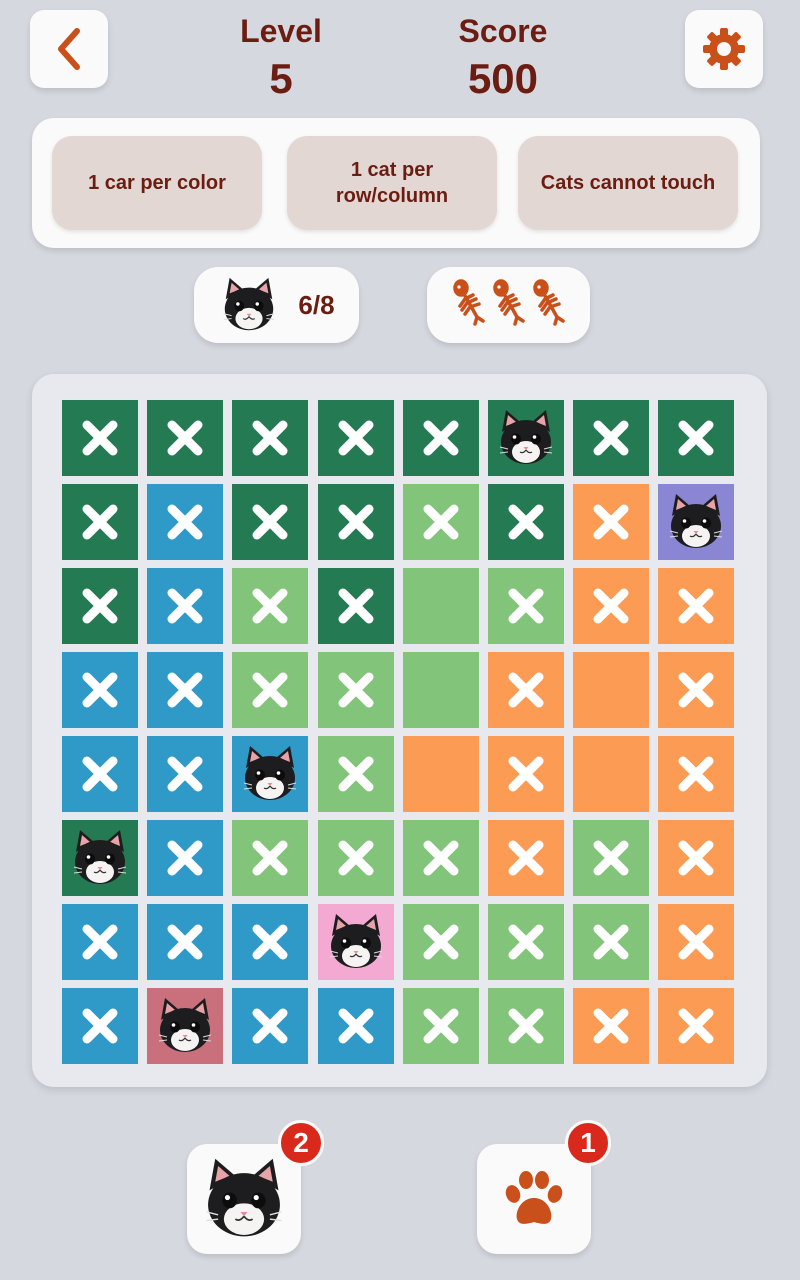 The height and width of the screenshot is (1280, 800). What do you see at coordinates (301, 1143) in the screenshot?
I see `count-badge: 2` at bounding box center [301, 1143].